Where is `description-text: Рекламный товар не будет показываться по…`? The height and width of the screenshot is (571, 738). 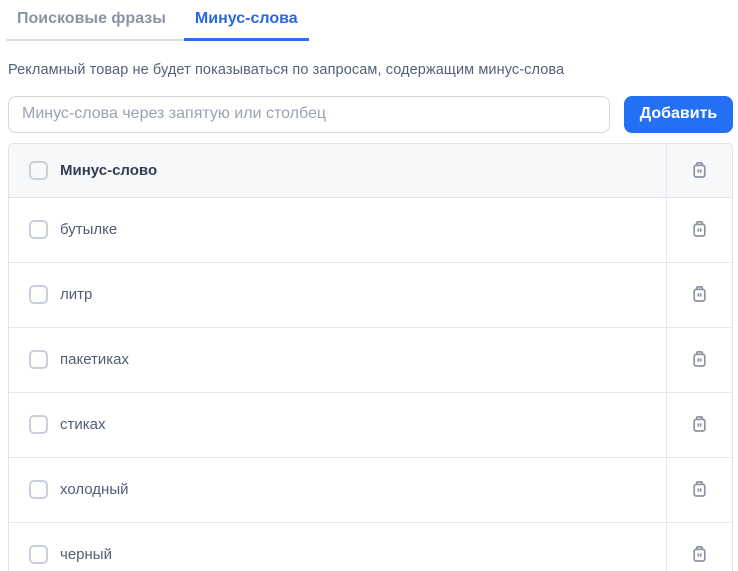 description-text: Рекламный товар не будет показываться по… is located at coordinates (286, 69).